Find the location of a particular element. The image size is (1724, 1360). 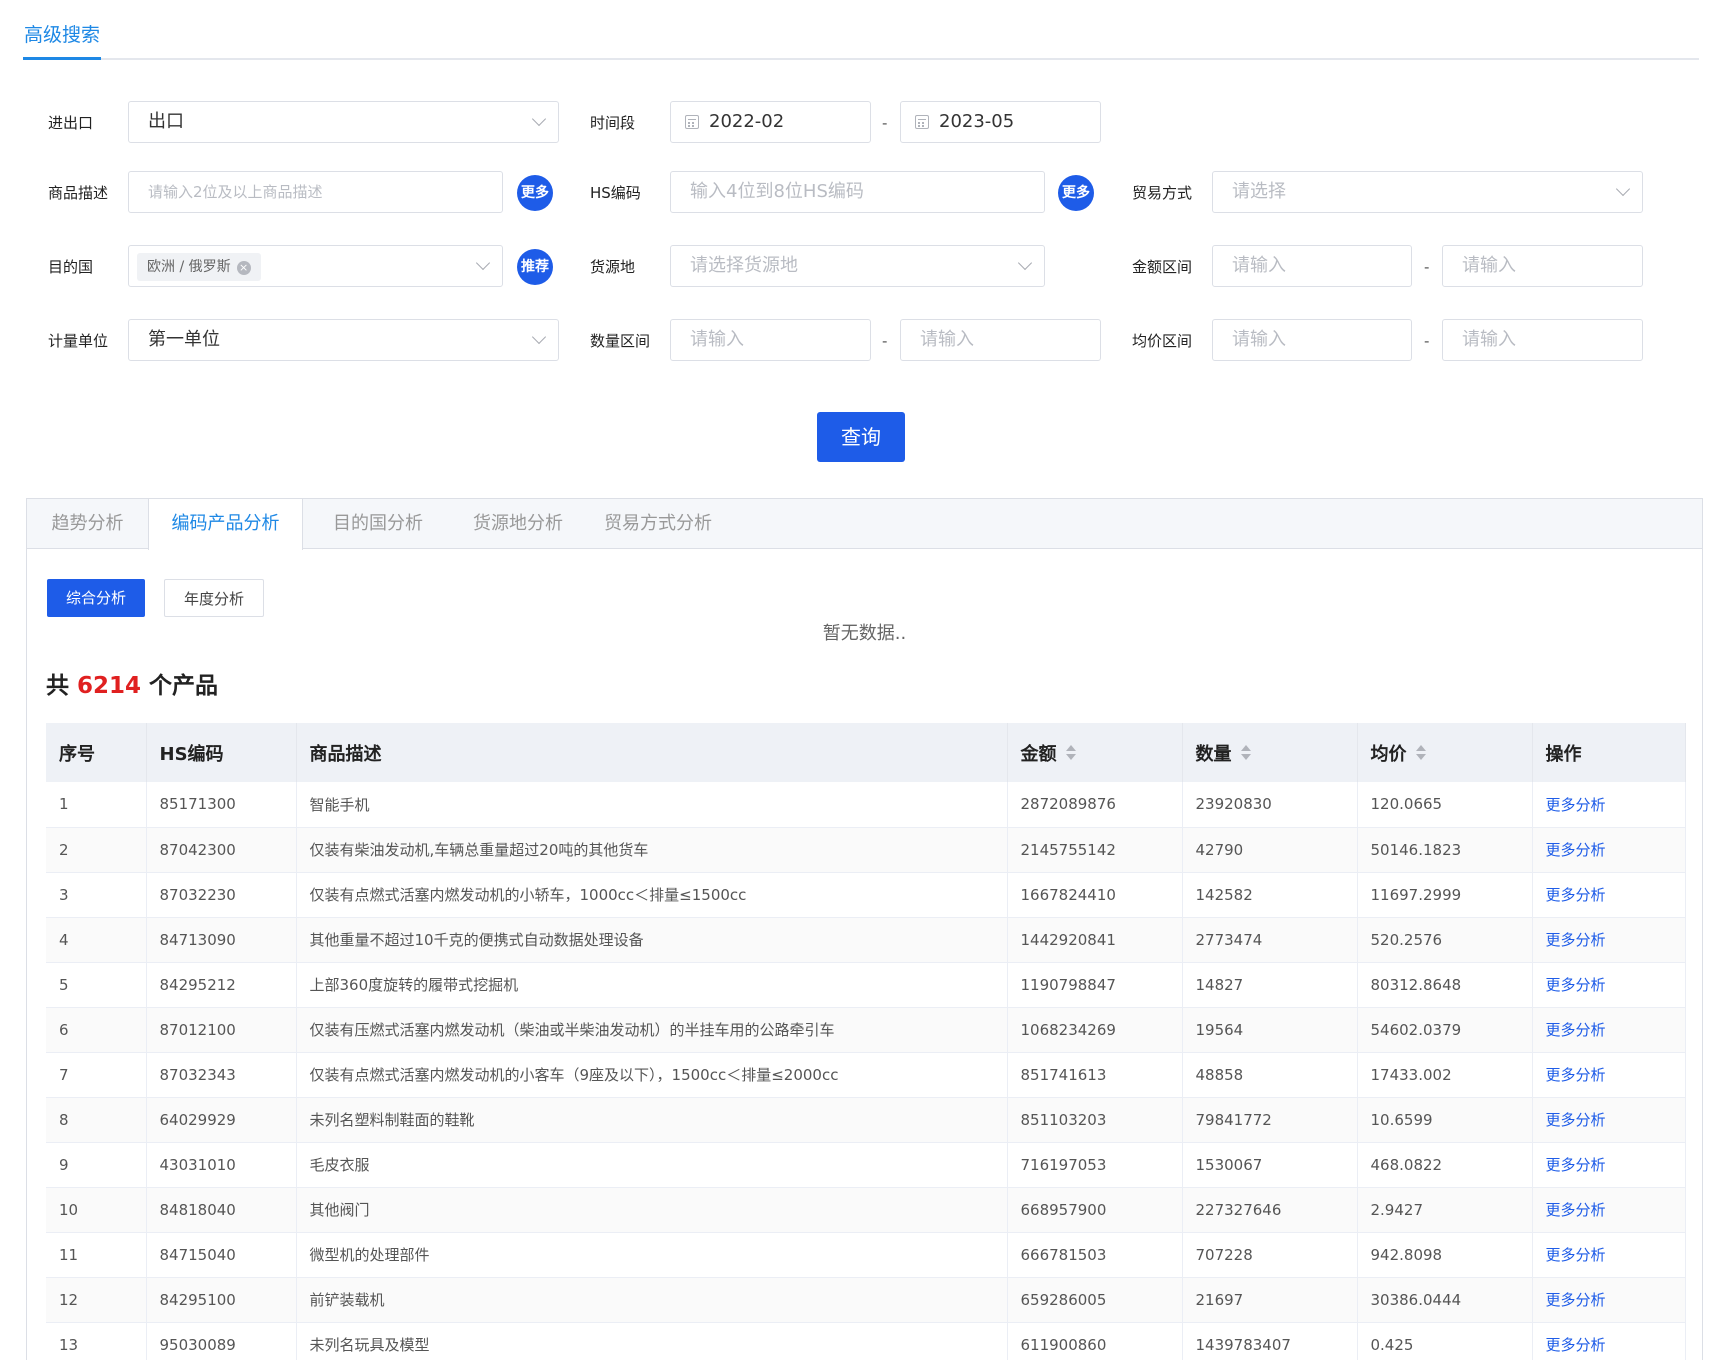

amount-range-label: 金额区间 is located at coordinates (1162, 267).